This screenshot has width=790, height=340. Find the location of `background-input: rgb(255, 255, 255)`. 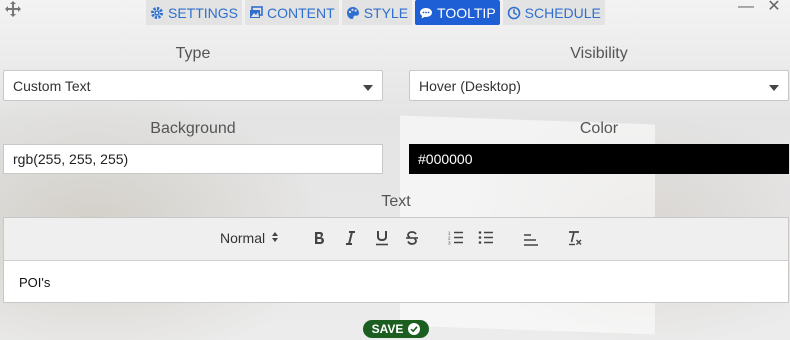

background-input: rgb(255, 255, 255) is located at coordinates (193, 159).